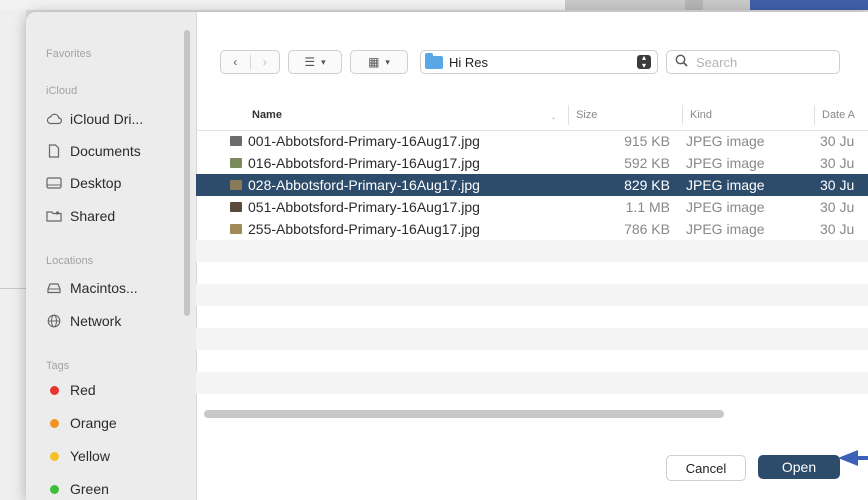 The image size is (868, 500). Describe the element at coordinates (54, 321) in the screenshot. I see `network-icon` at that location.